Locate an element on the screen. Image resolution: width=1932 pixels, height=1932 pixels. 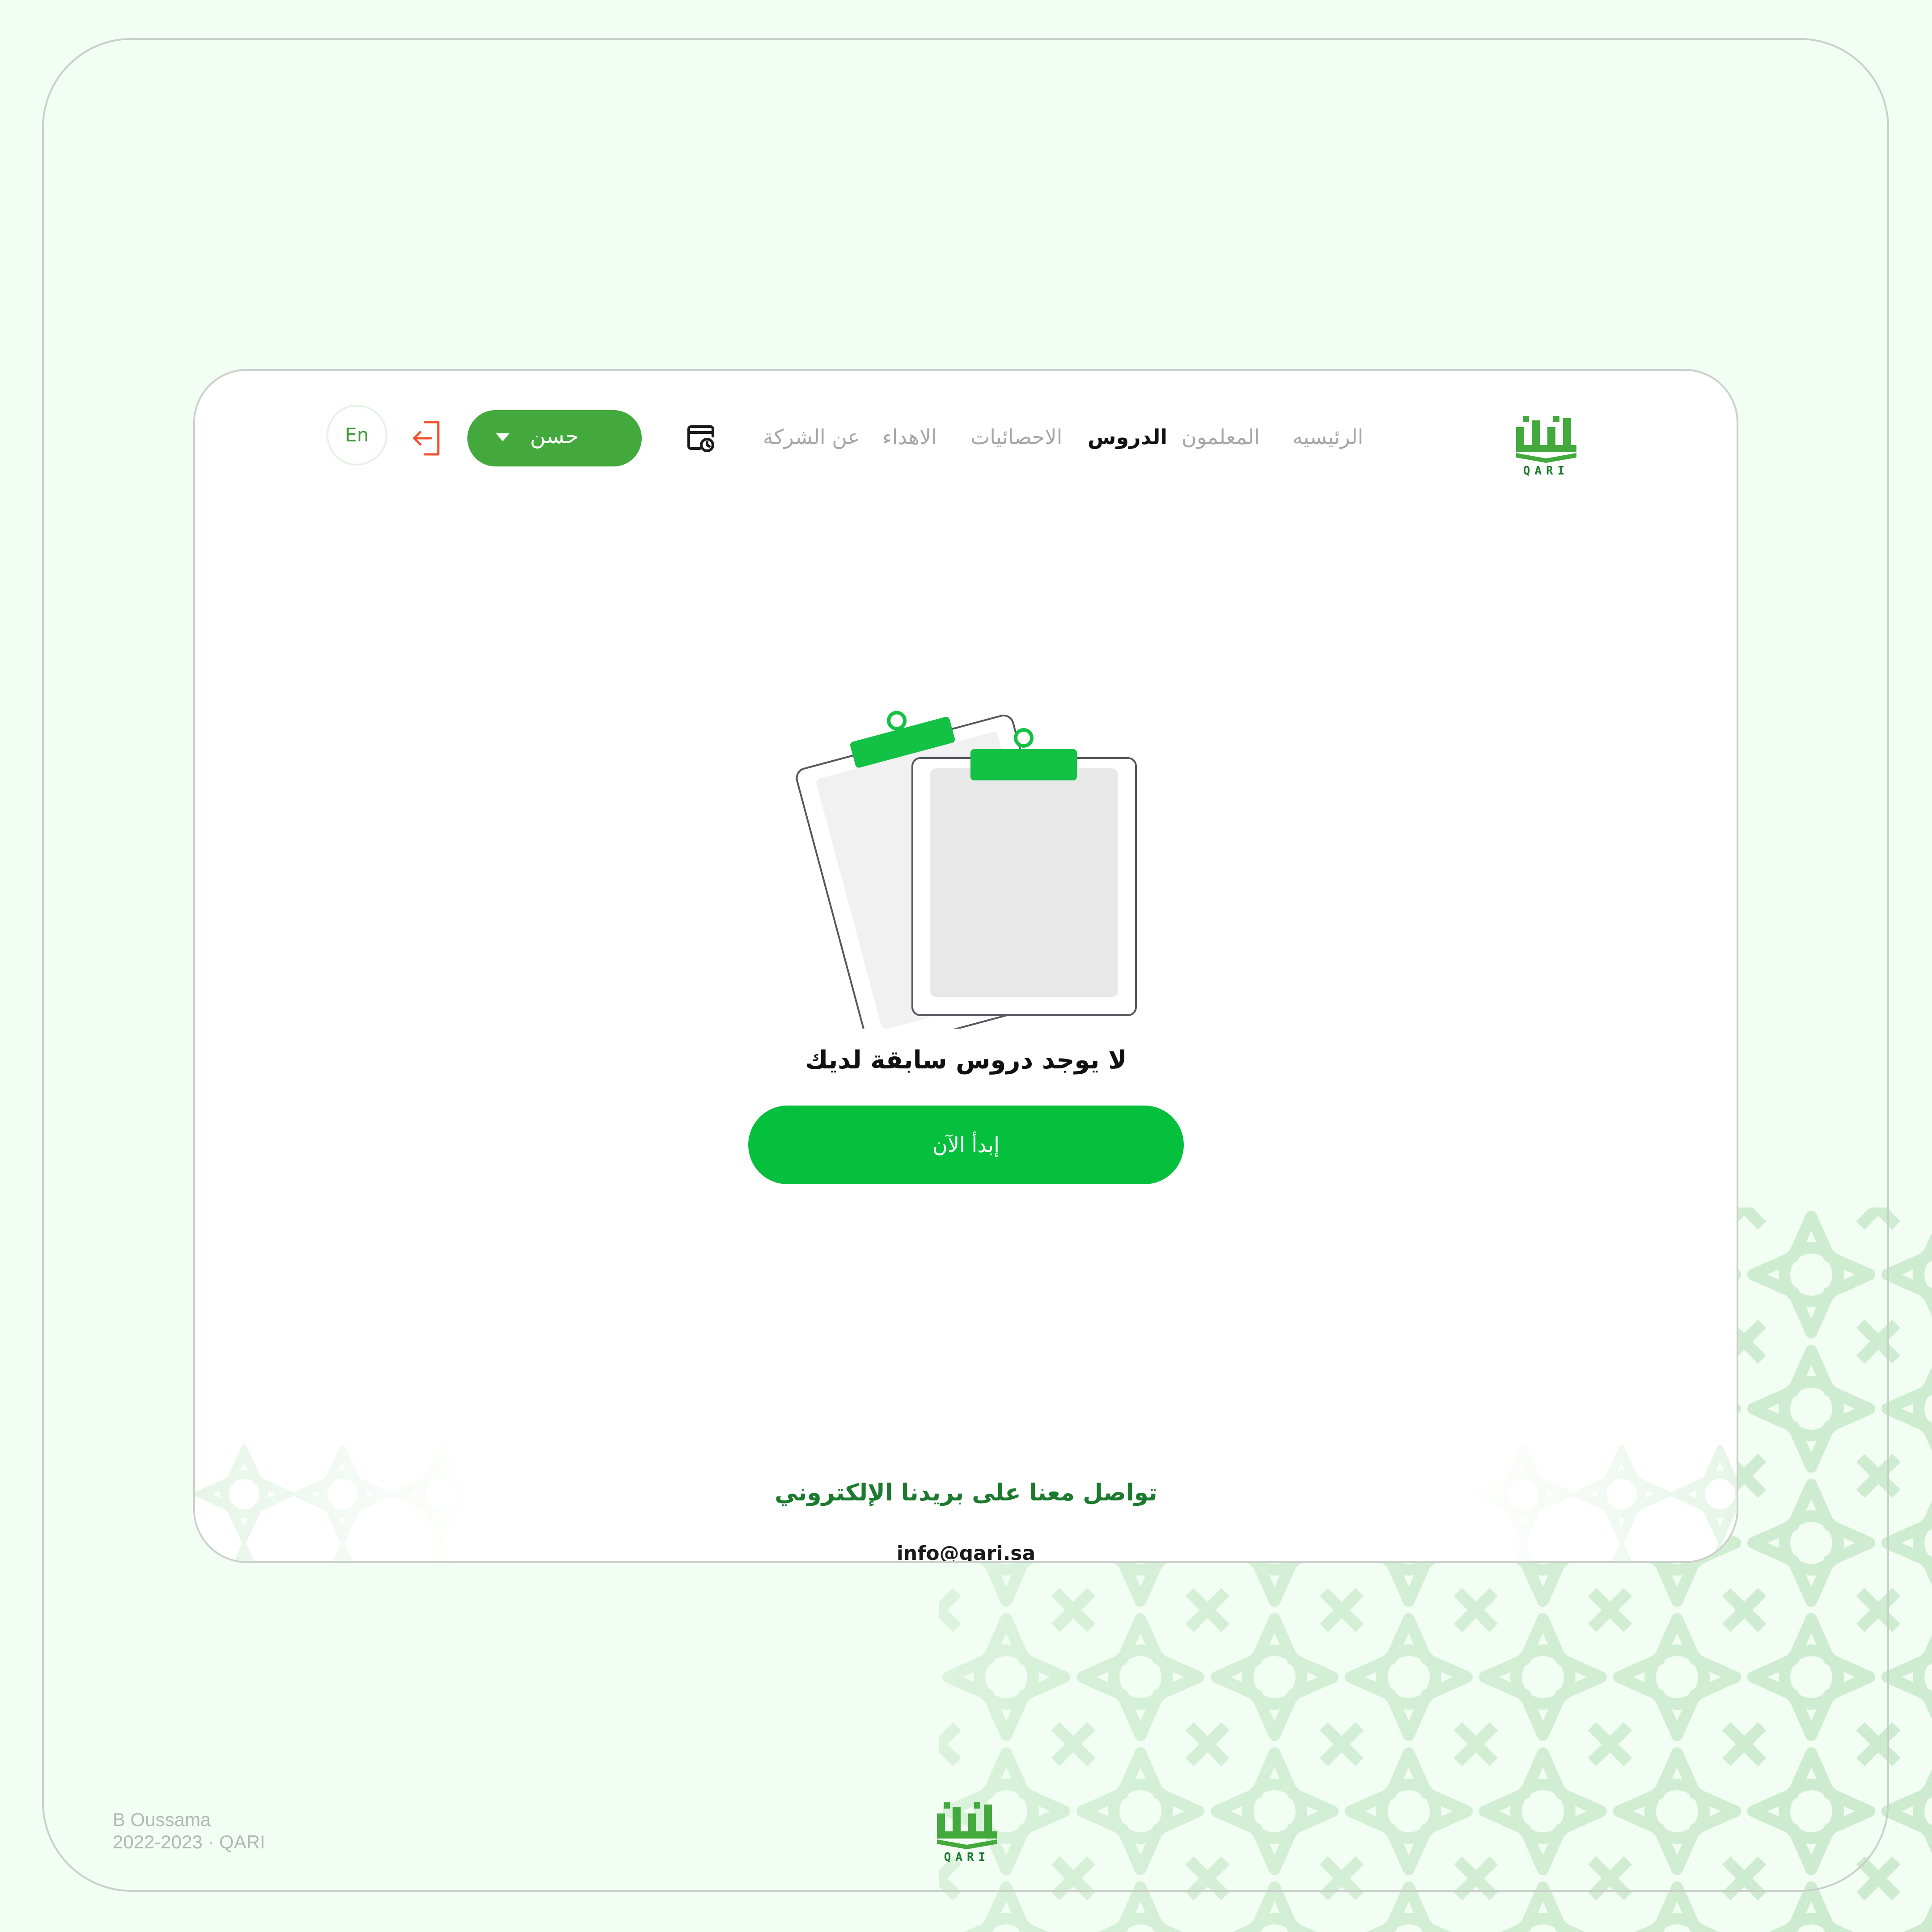
qari-logo-footer: QARI is located at coordinates (967, 1831).